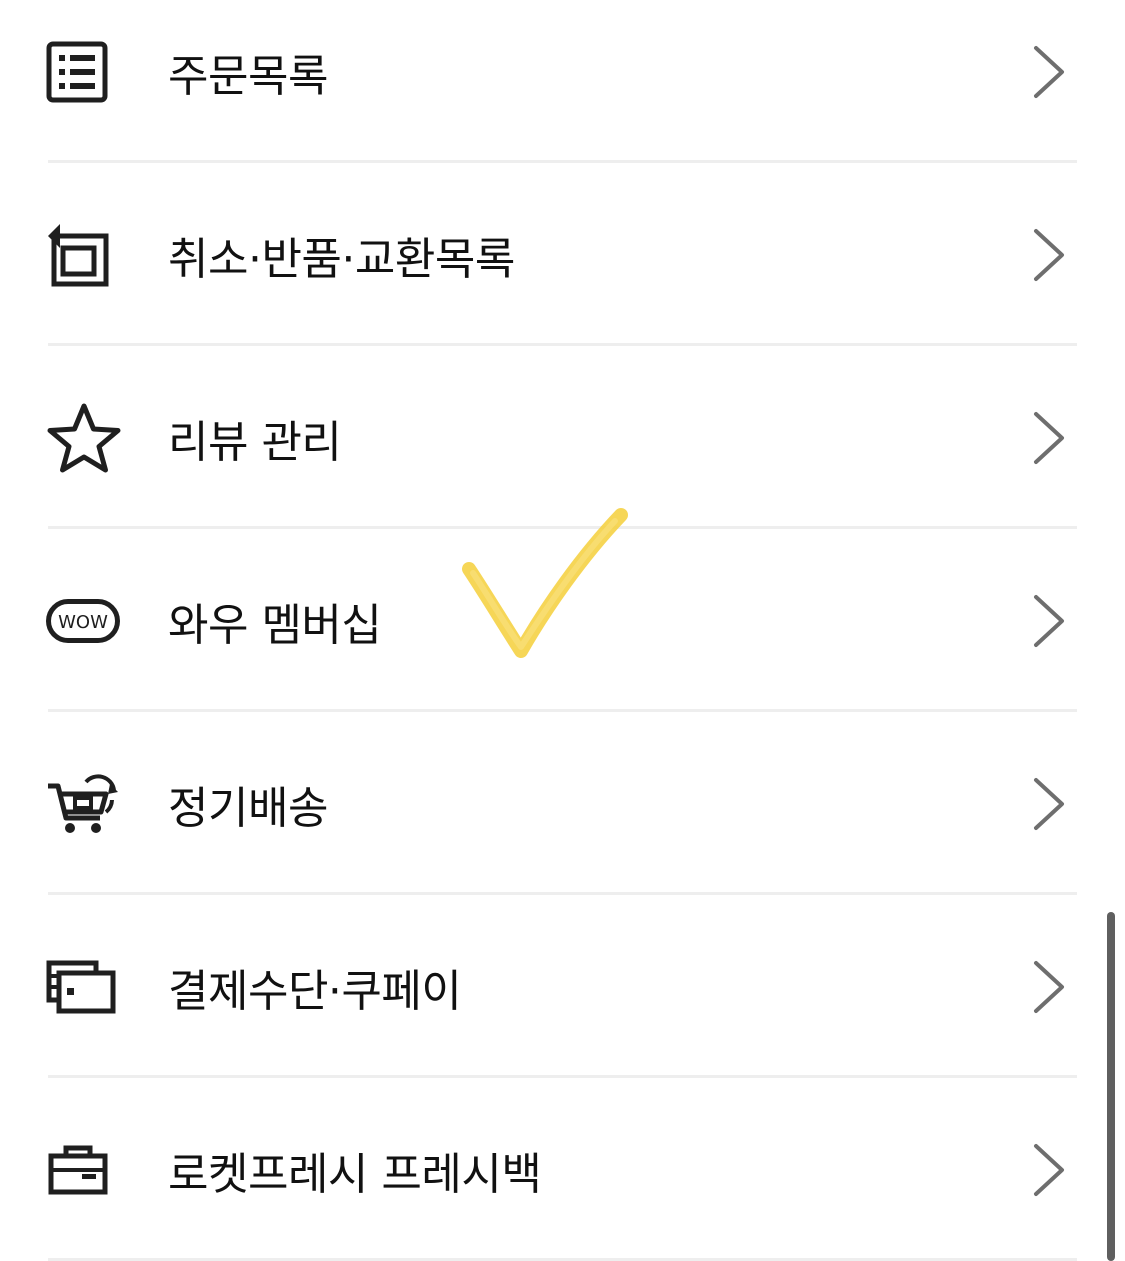 The image size is (1125, 1261). I want to click on menu-item-label: 와우 멤버십, so click(275, 625).